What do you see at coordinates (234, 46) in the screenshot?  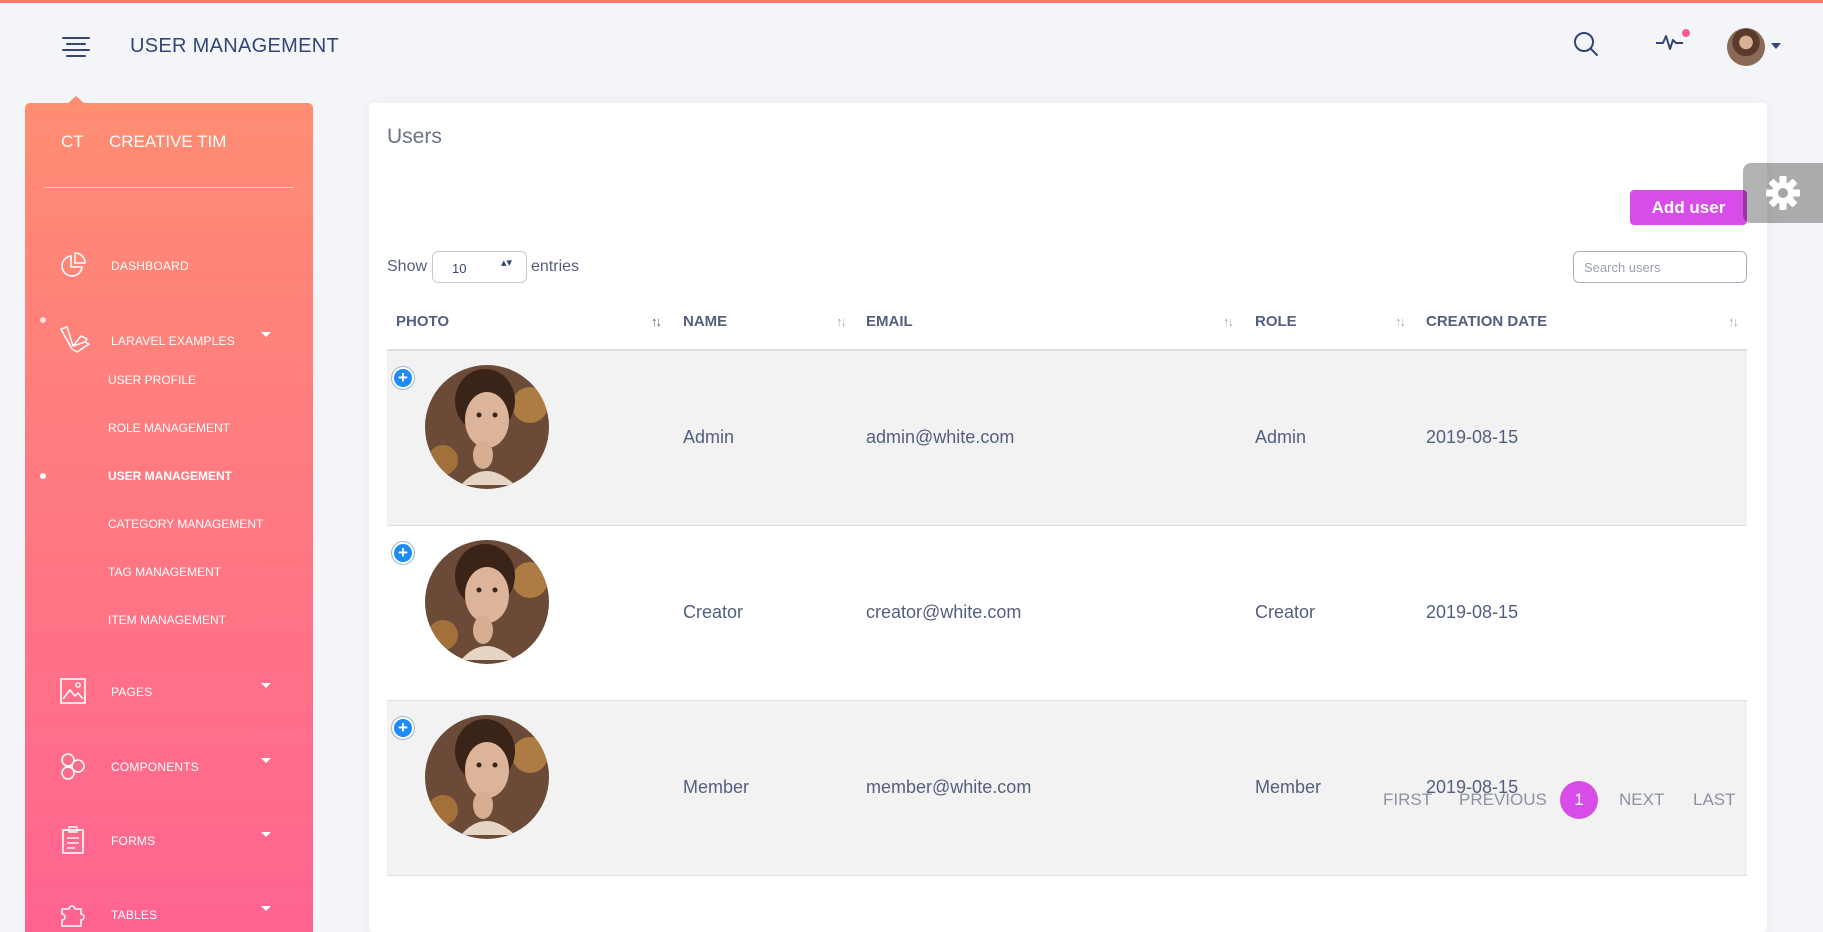 I see `page-title: USER MANAGEMENT` at bounding box center [234, 46].